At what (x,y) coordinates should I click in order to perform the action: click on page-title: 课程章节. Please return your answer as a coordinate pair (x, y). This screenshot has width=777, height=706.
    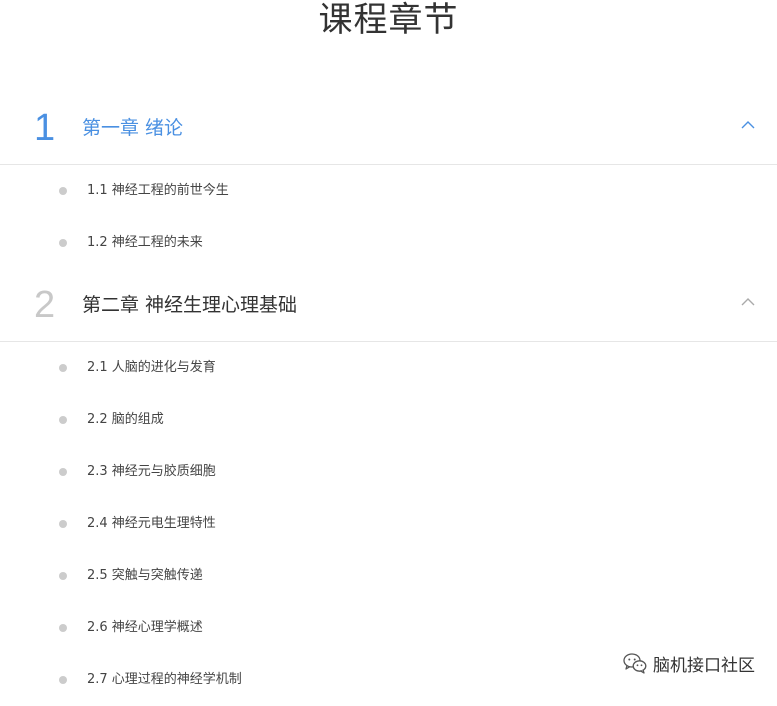
    Looking at the image, I should click on (388, 20).